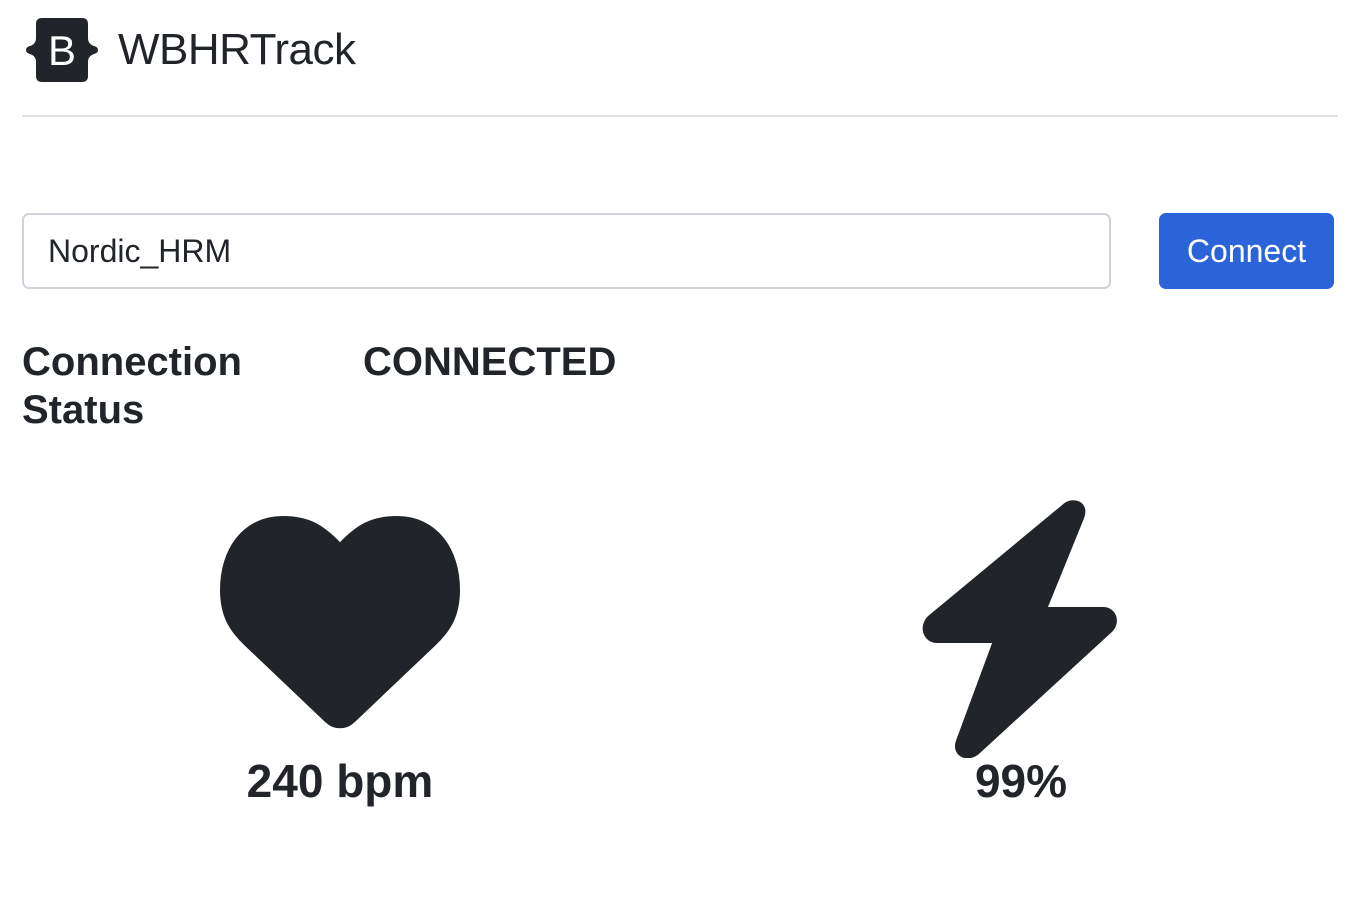 Image resolution: width=1364 pixels, height=914 pixels. Describe the element at coordinates (680, 116) in the screenshot. I see `header-divider` at that location.